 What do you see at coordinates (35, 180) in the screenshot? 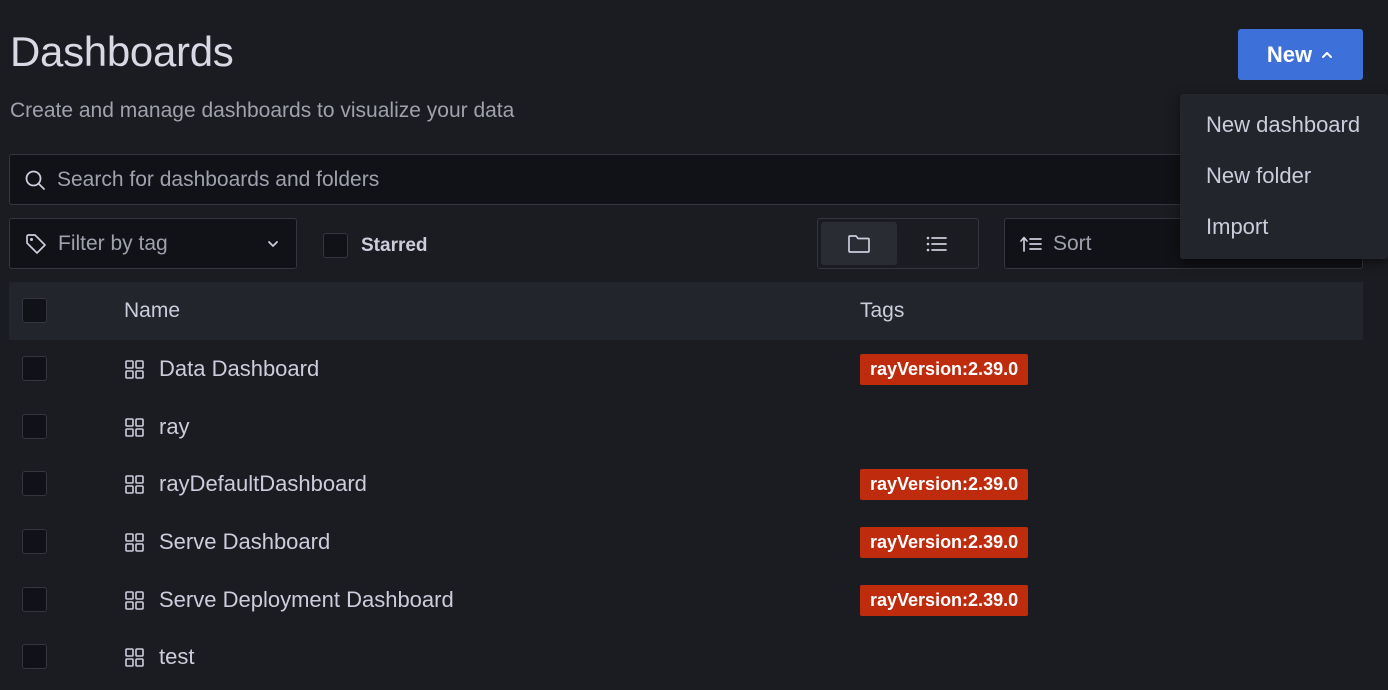
I see `search-icon` at bounding box center [35, 180].